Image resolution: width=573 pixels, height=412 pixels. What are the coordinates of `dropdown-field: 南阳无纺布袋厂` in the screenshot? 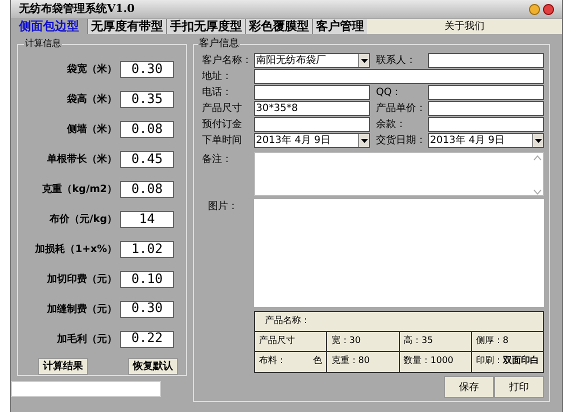 It's located at (312, 60).